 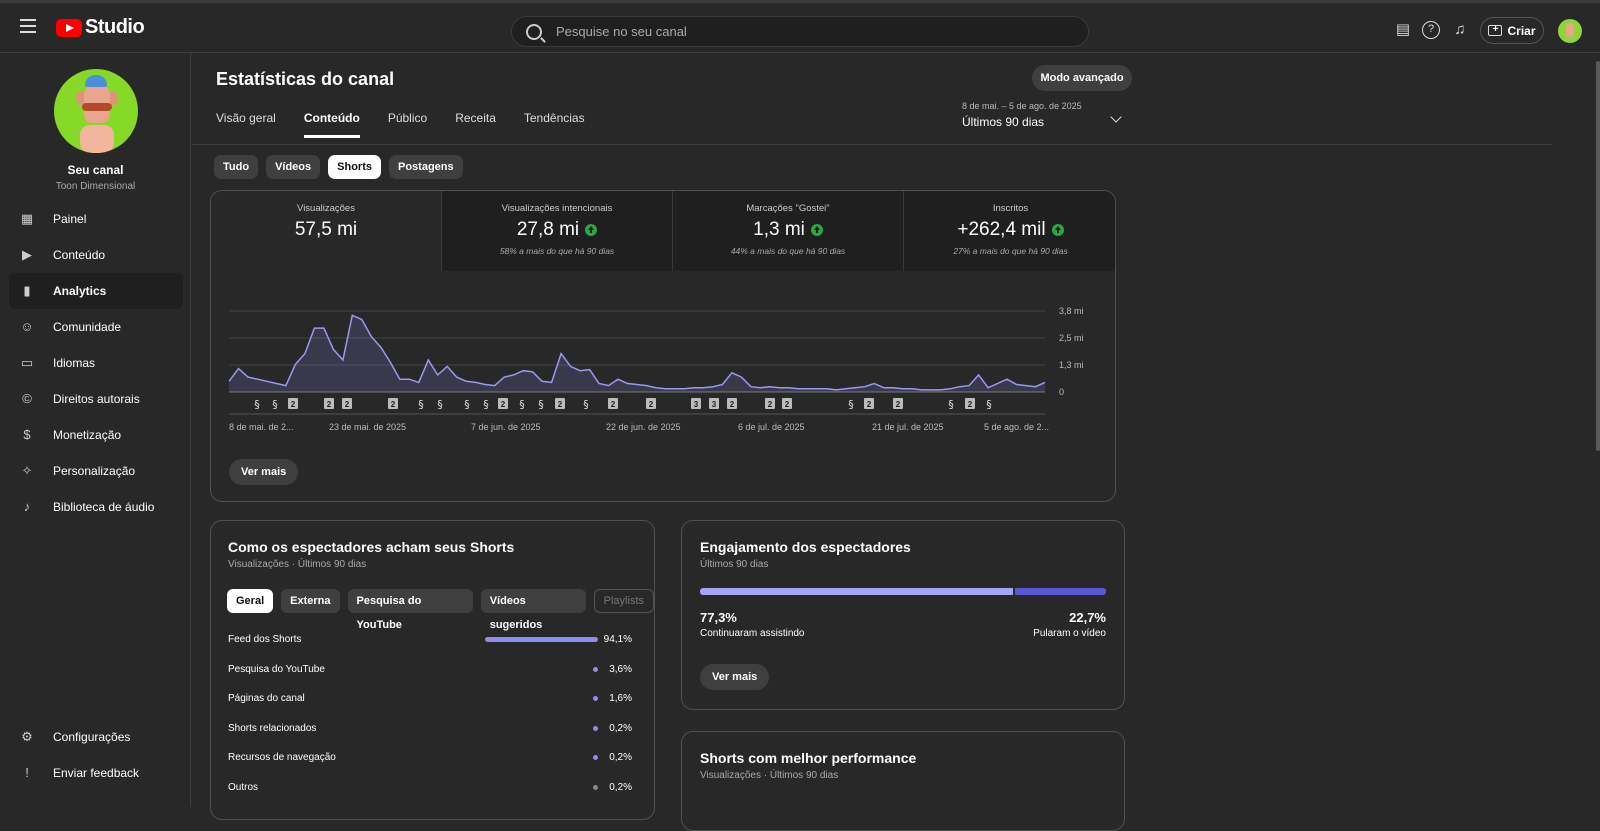 What do you see at coordinates (1069, 633) in the screenshot?
I see `skipped-label: Pularam o vídeo` at bounding box center [1069, 633].